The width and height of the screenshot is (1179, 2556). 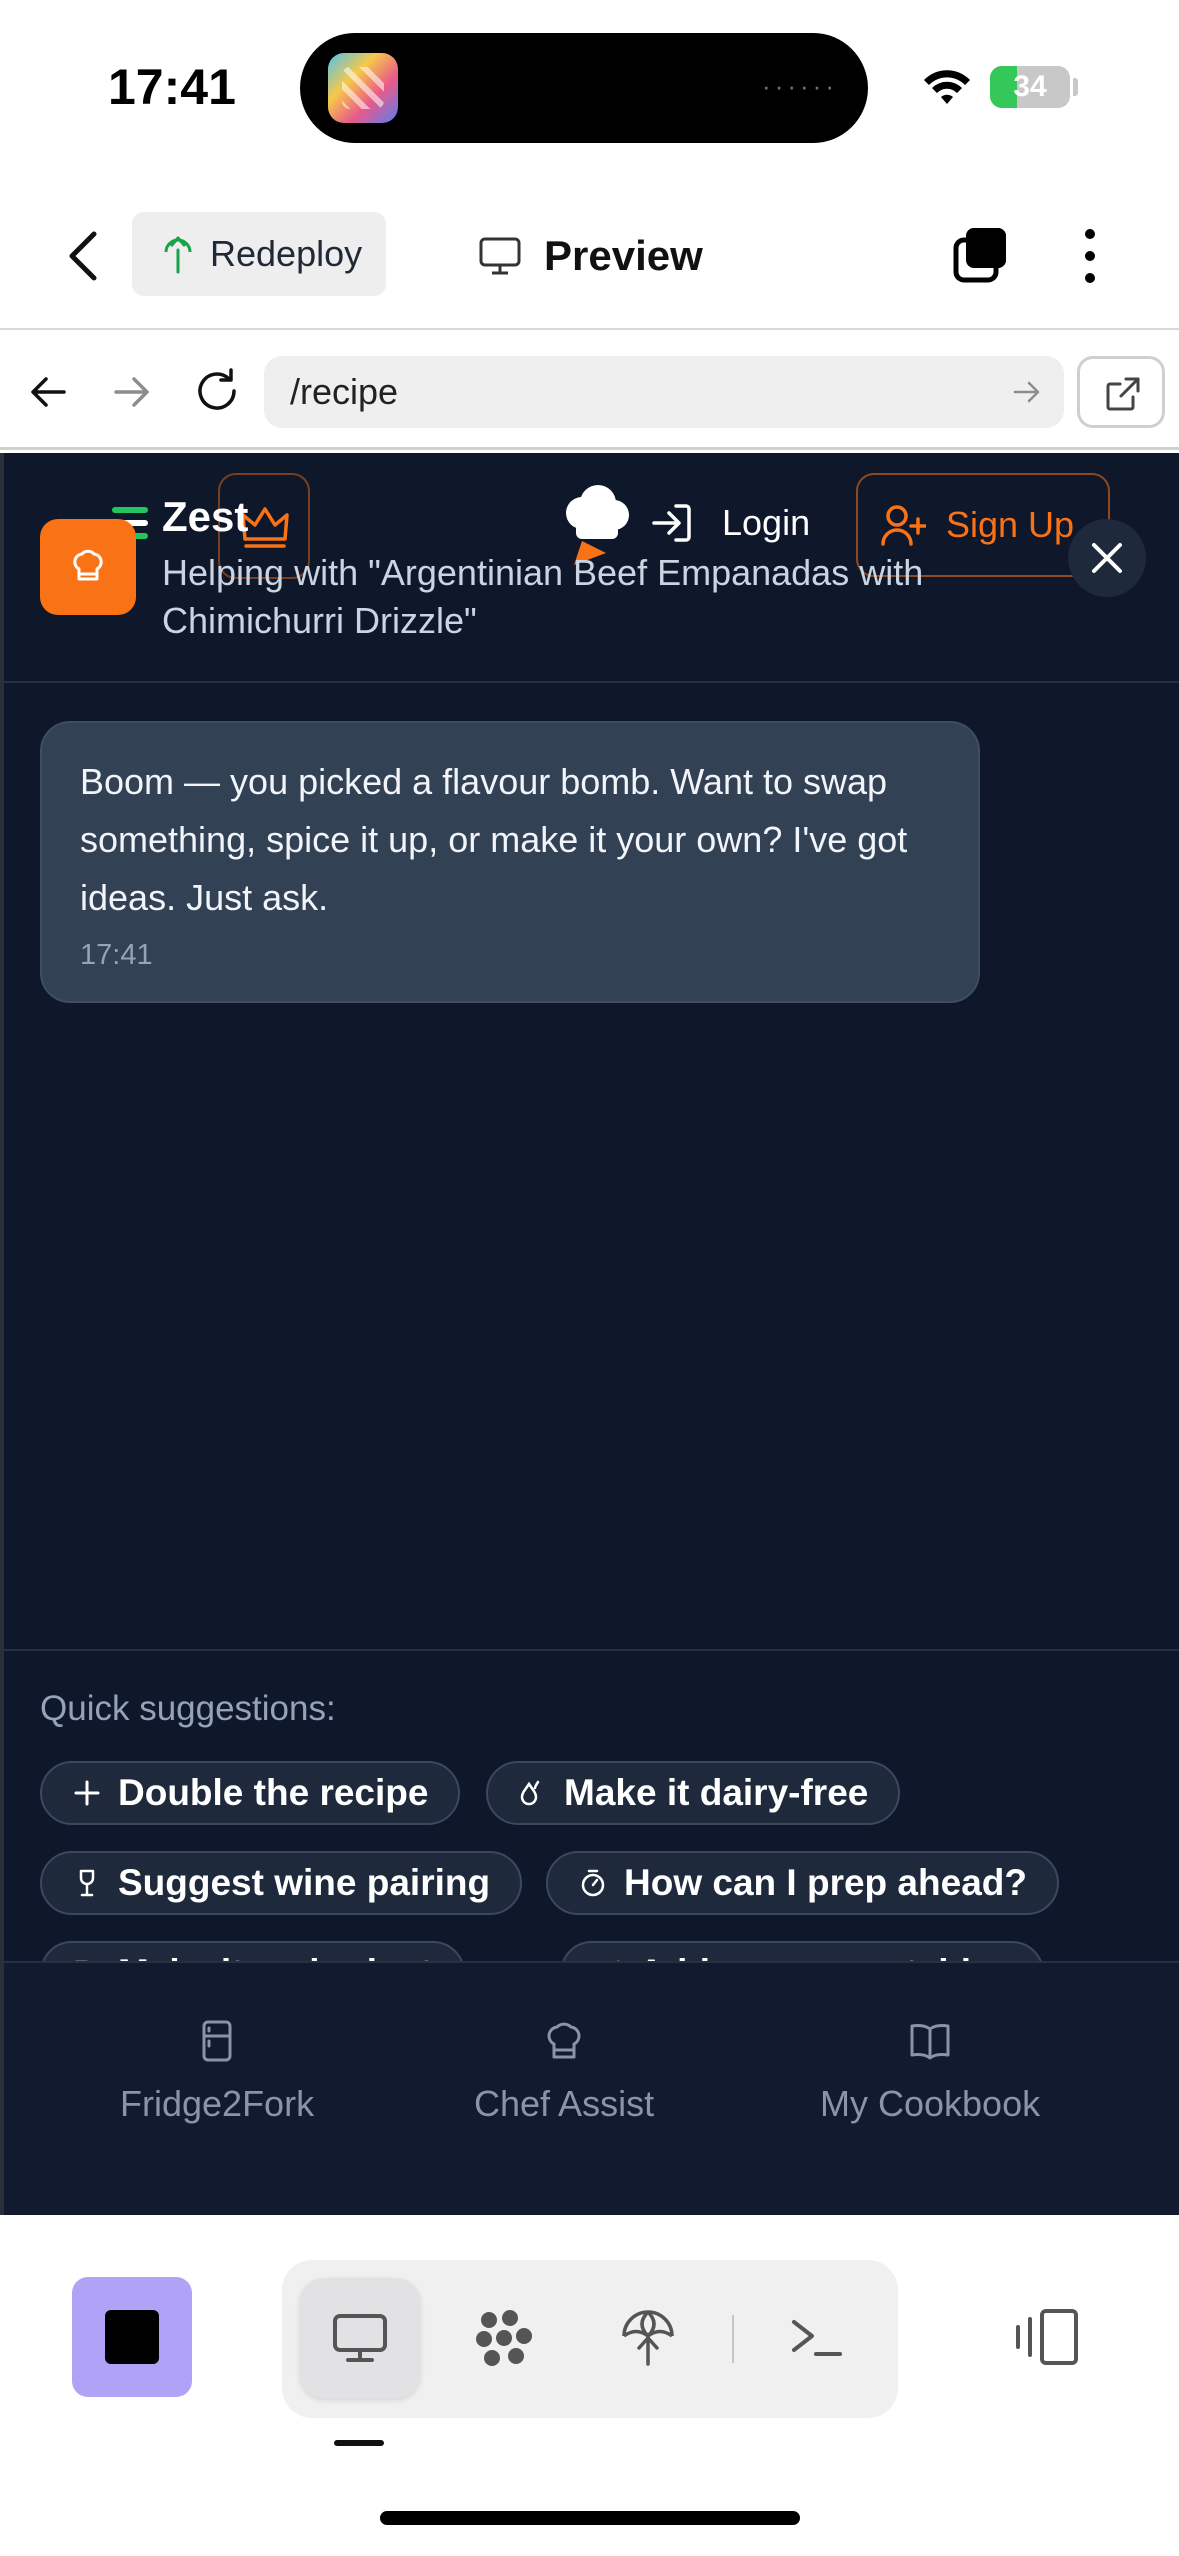 I want to click on fridge-icon, so click(x=217, y=2041).